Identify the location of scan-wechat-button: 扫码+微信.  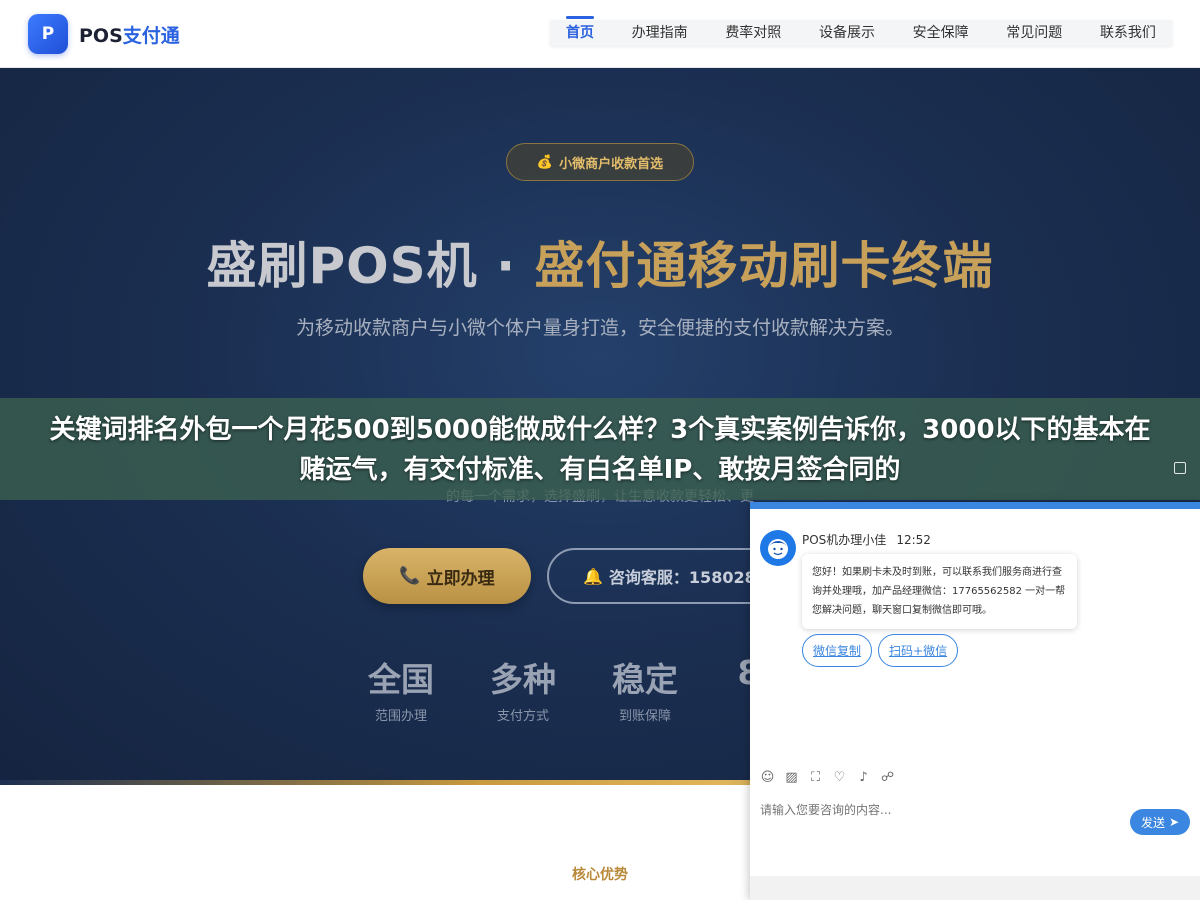
(918, 650).